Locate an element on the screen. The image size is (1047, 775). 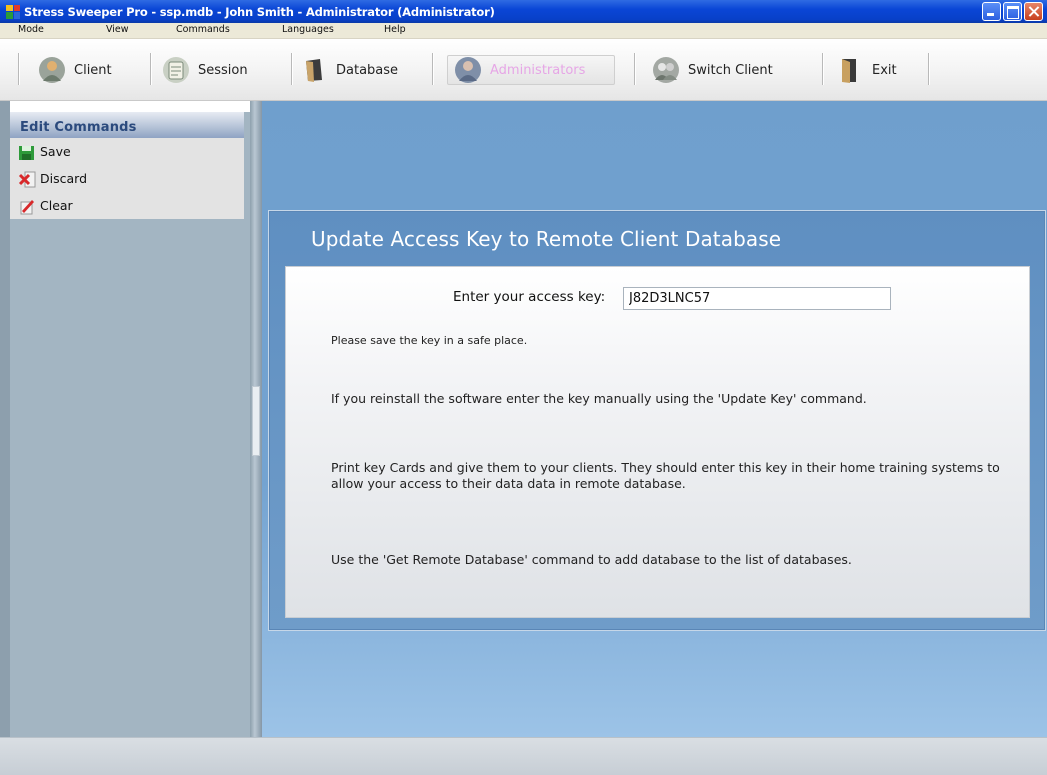
toolbar-administrators-button: Administrators is located at coordinates (531, 70).